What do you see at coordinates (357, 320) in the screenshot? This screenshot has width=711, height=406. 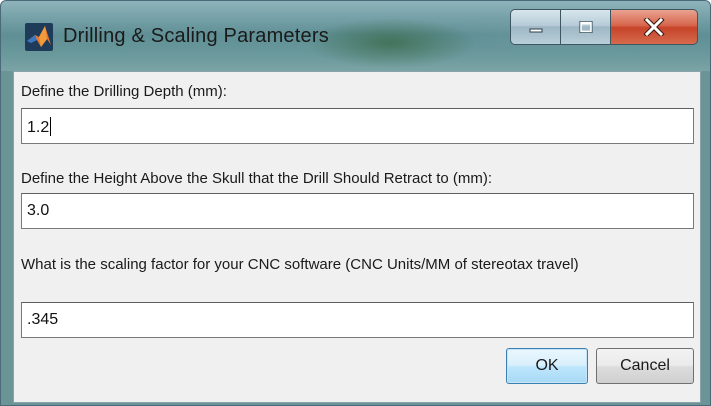 I see `scaling-factor-input: .345` at bounding box center [357, 320].